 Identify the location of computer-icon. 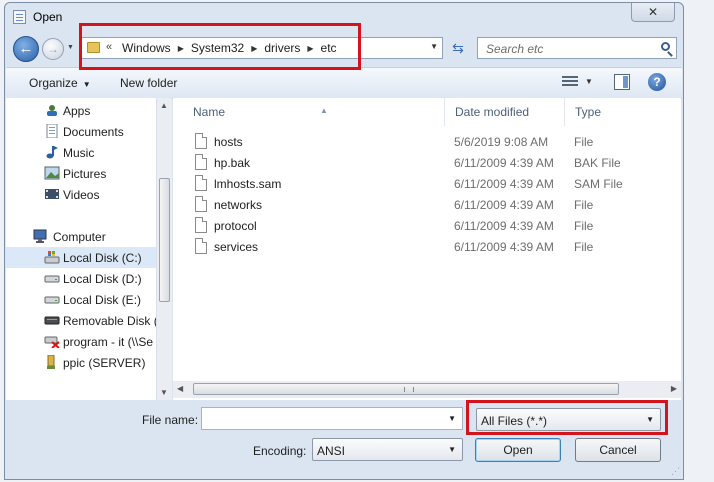
(40, 236).